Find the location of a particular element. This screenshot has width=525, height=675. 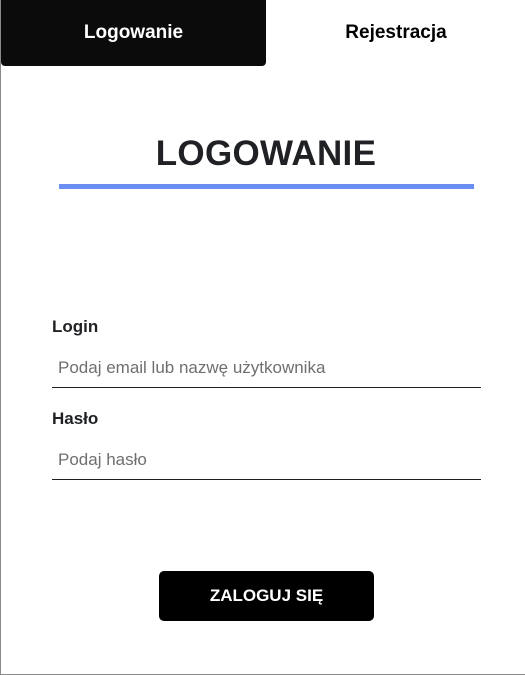

tab-register: Rejestracja is located at coordinates (395, 33).